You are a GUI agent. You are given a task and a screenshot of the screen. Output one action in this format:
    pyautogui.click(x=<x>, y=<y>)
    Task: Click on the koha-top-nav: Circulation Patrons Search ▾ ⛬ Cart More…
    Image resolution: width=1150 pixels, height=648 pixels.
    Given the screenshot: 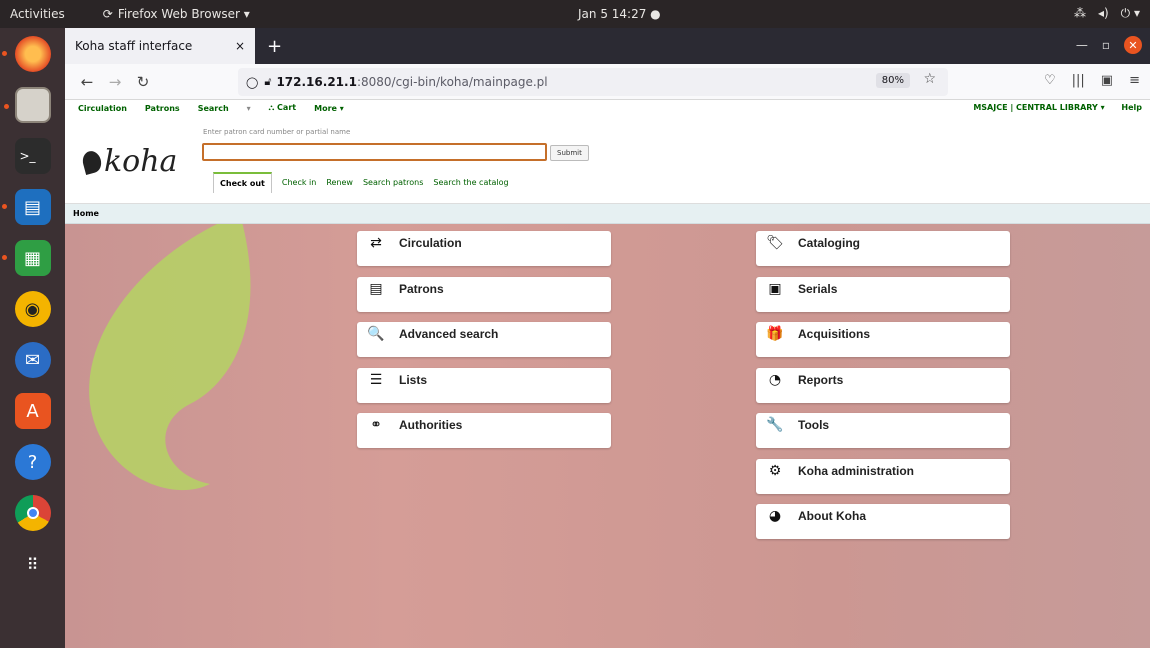 What is the action you would take?
    pyautogui.click(x=607, y=108)
    